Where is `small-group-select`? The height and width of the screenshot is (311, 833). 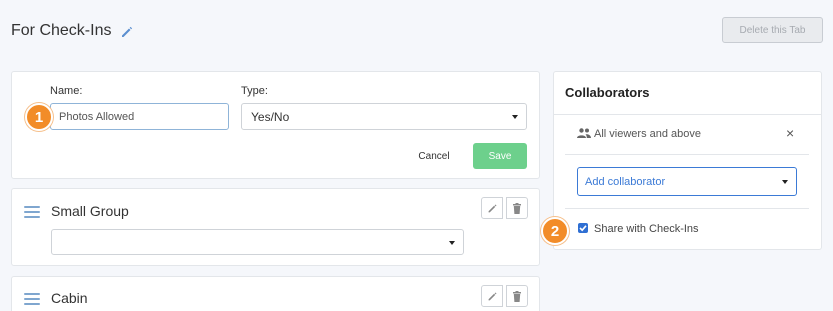 small-group-select is located at coordinates (257, 242).